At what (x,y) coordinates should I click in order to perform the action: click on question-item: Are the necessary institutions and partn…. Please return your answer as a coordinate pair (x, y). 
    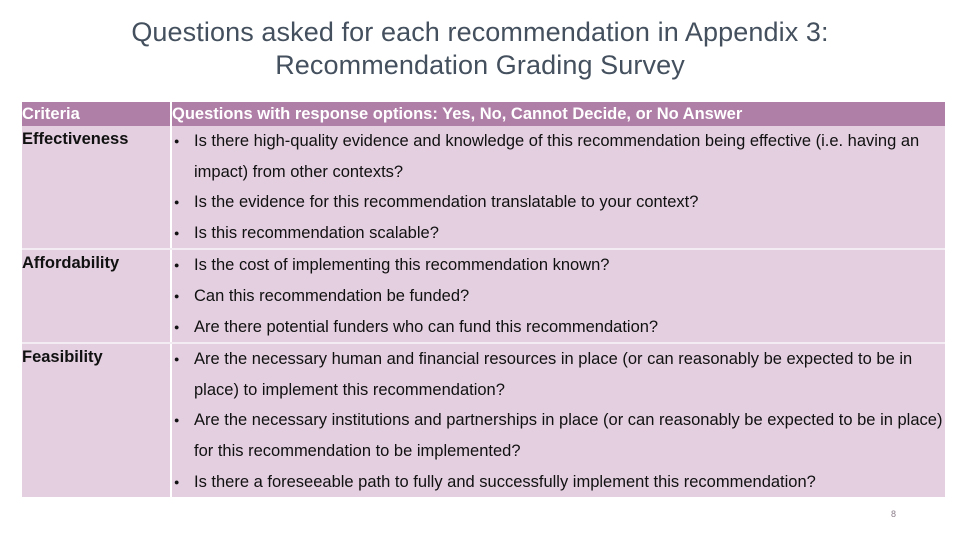
    Looking at the image, I should click on (558, 435).